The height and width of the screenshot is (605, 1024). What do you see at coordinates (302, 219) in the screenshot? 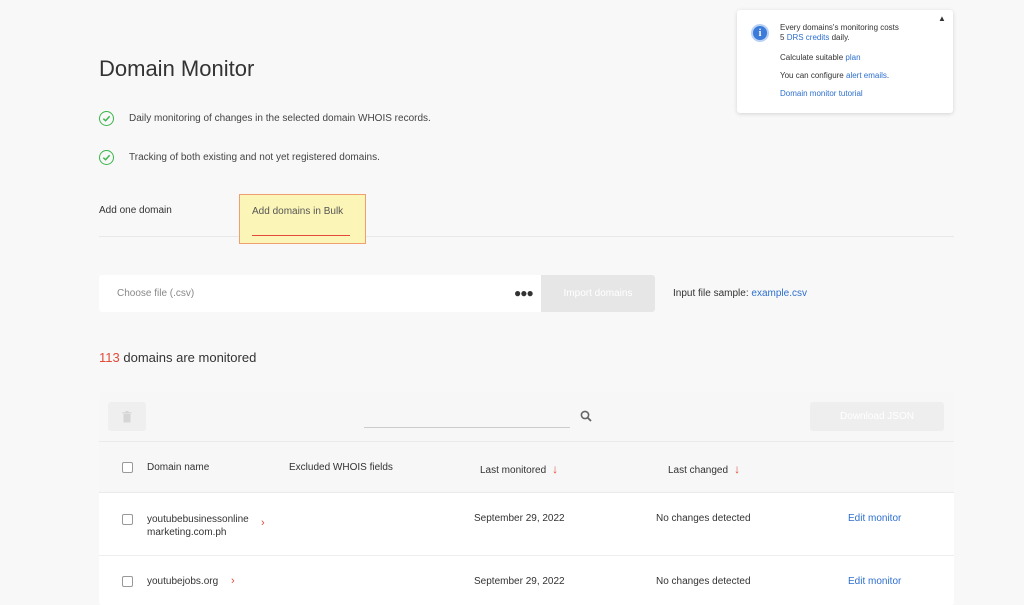
I see `tab-add-domains-bulk: Add domains in Bulk` at bounding box center [302, 219].